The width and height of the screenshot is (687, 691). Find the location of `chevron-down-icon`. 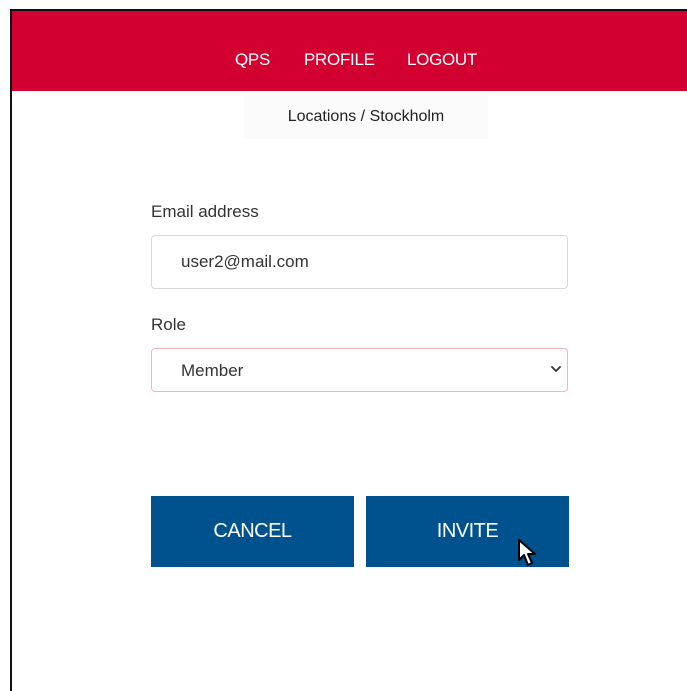

chevron-down-icon is located at coordinates (556, 369).